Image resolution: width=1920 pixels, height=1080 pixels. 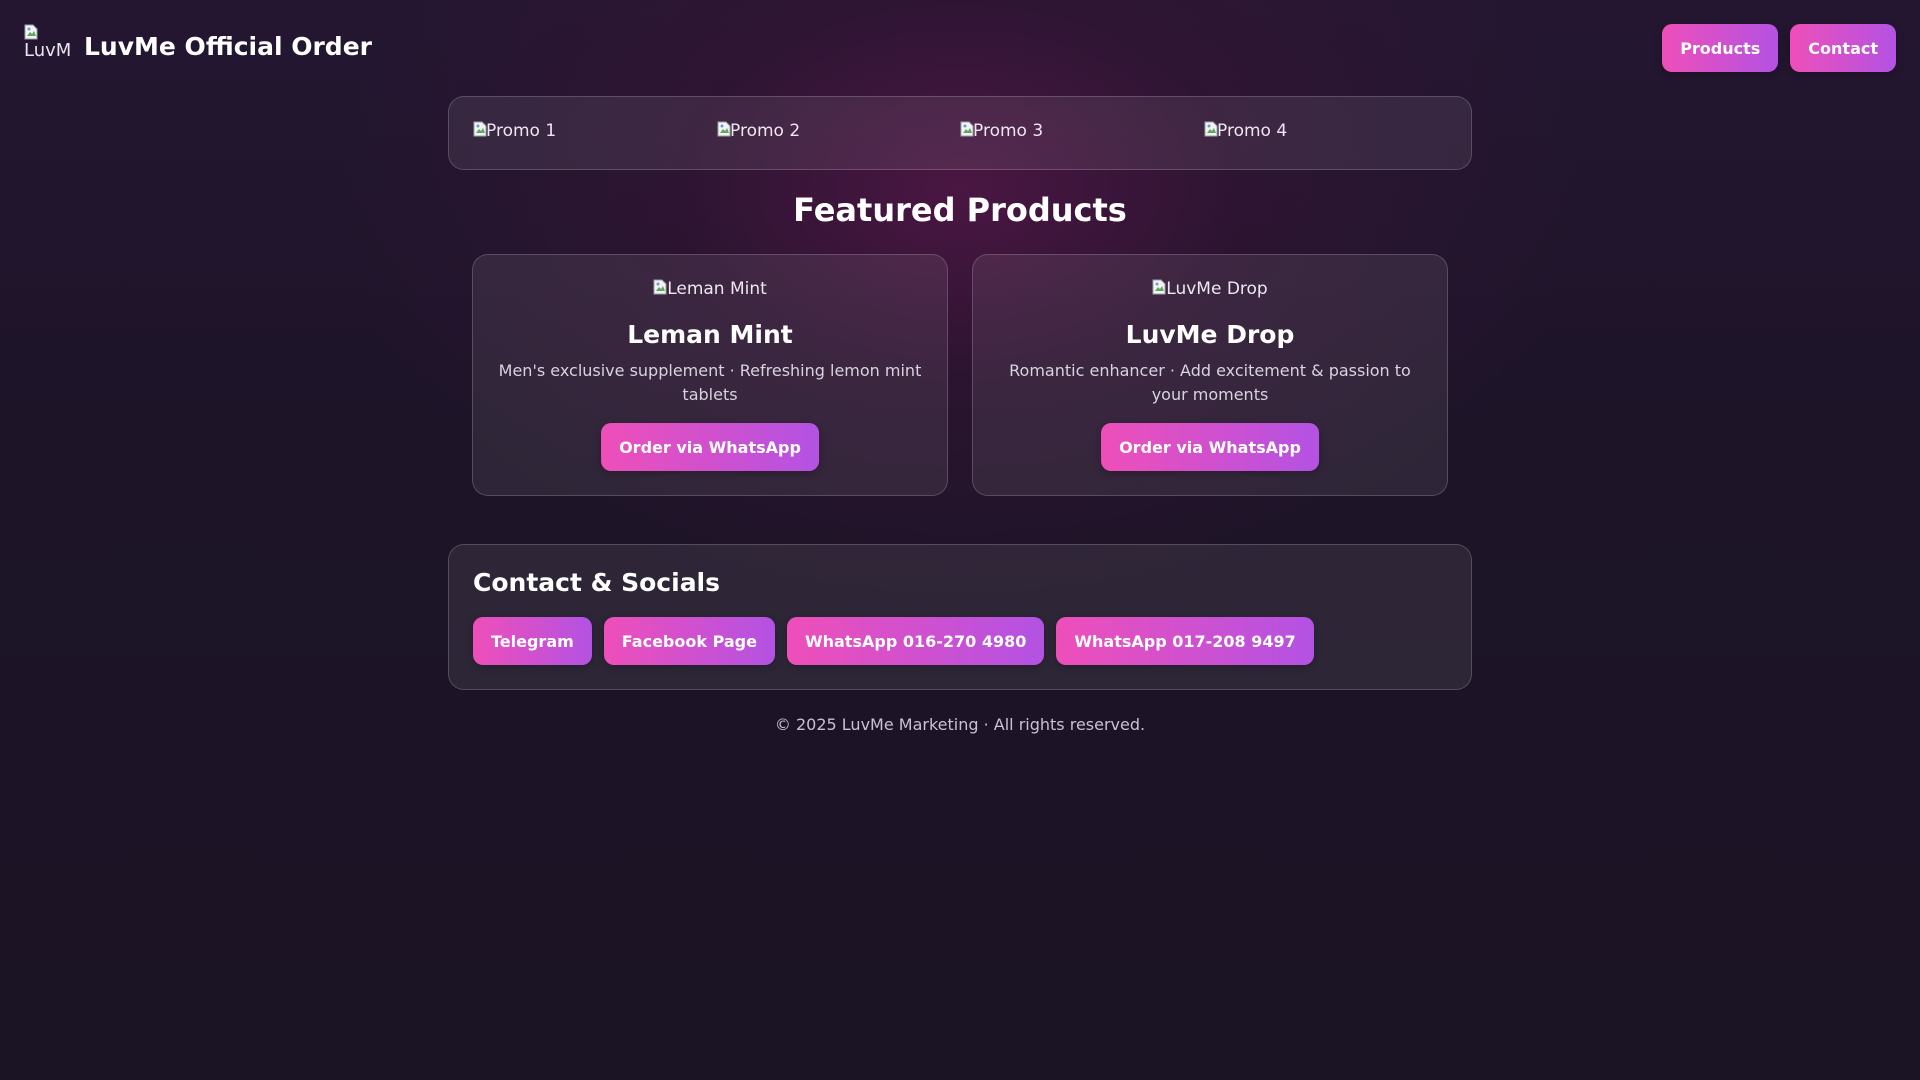 I want to click on telegram-button: Telegram, so click(x=532, y=641).